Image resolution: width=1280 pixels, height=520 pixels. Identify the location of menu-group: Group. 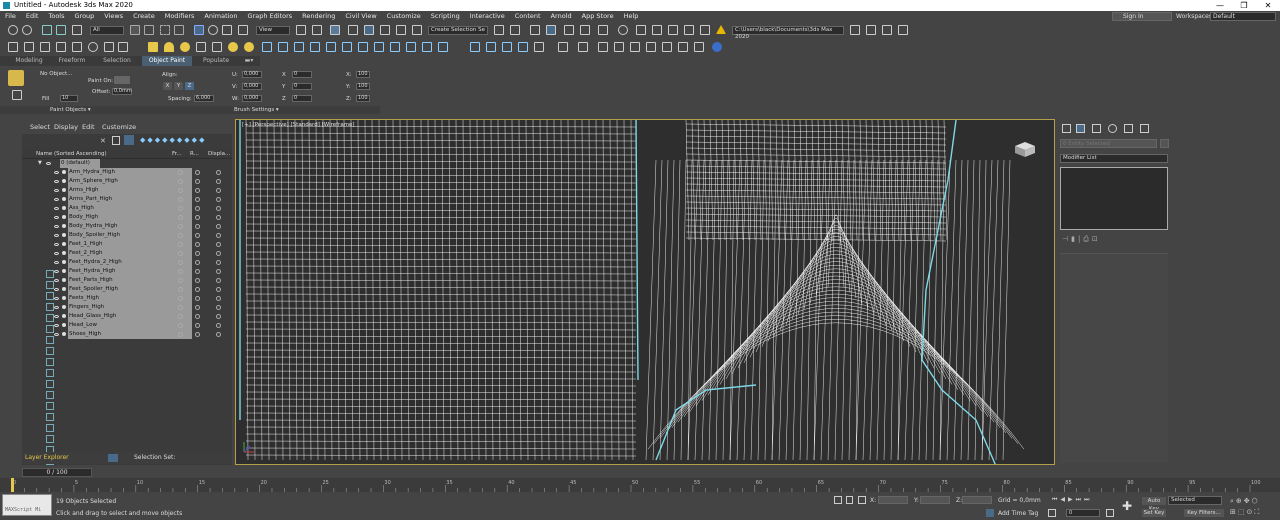
(85, 16).